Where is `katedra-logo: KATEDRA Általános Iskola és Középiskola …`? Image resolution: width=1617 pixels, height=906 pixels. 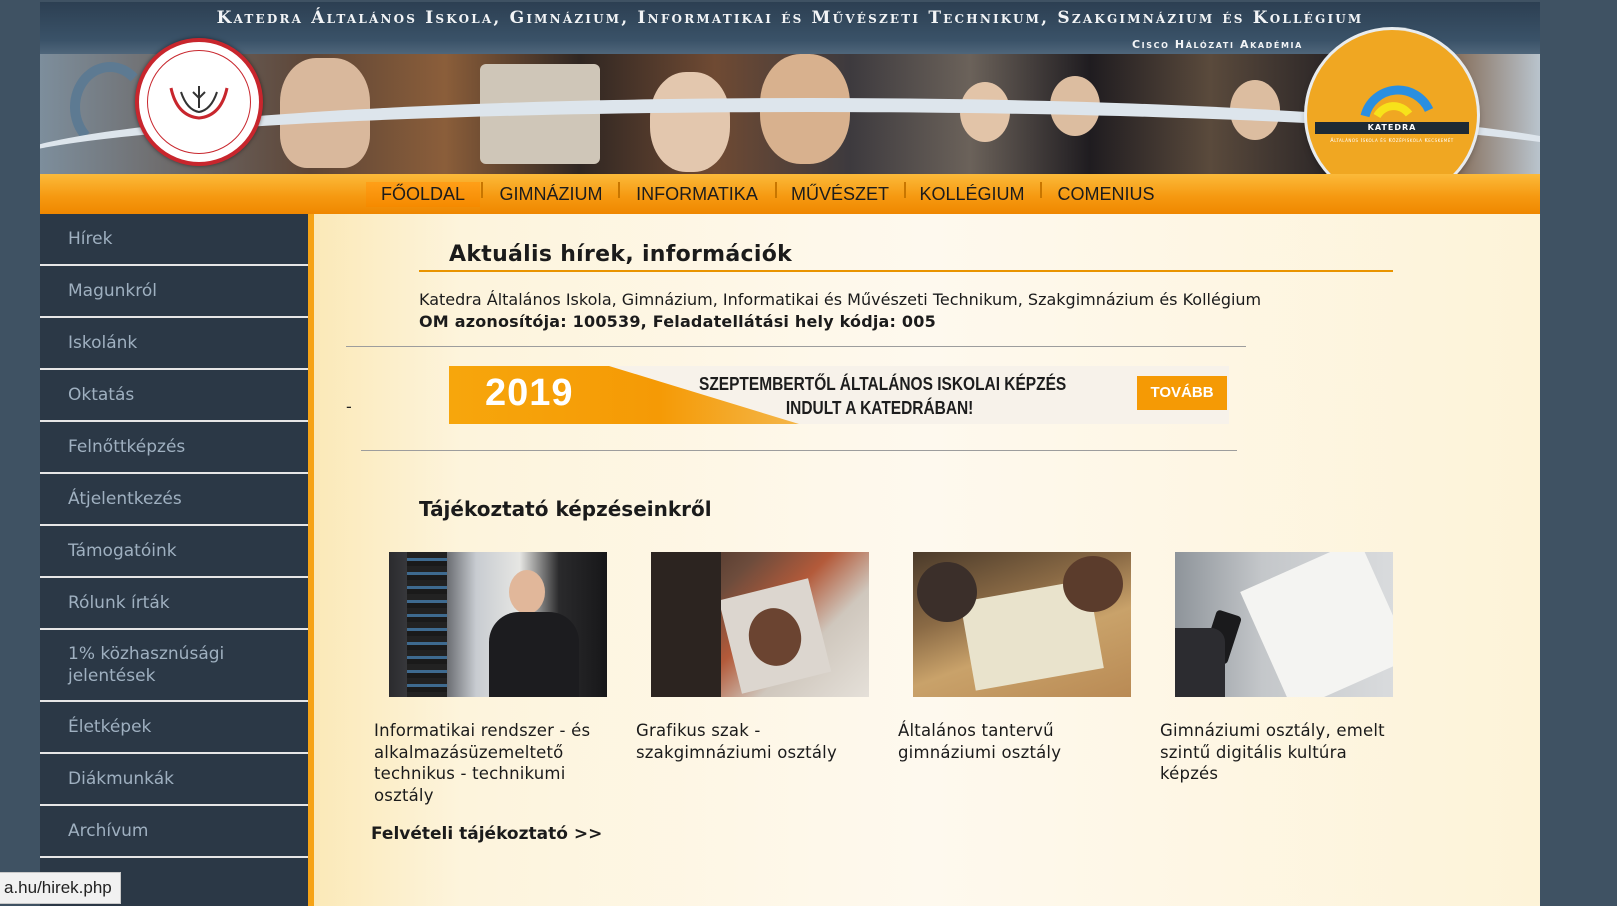
katedra-logo: KATEDRA Általános Iskola és Középiskola … is located at coordinates (1392, 103).